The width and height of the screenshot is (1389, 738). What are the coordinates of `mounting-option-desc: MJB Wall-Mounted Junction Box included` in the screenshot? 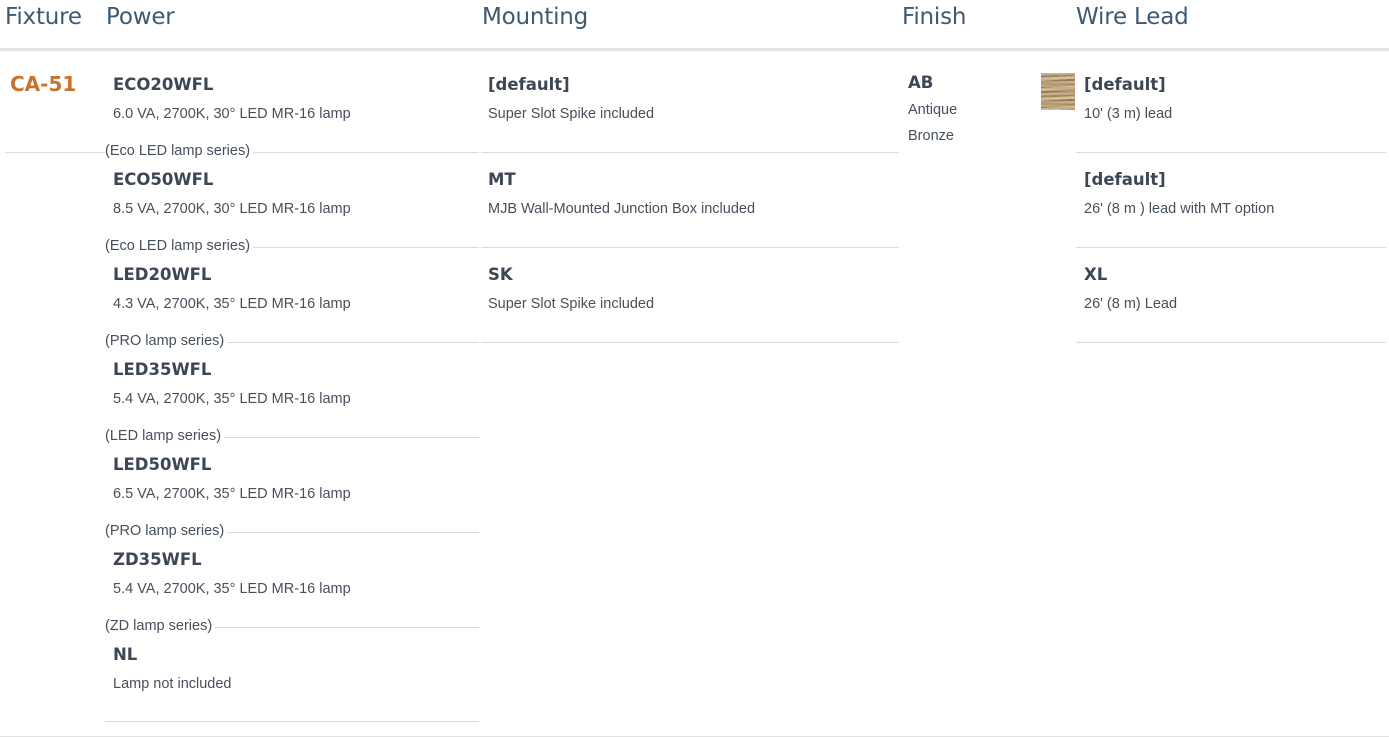 It's located at (622, 209).